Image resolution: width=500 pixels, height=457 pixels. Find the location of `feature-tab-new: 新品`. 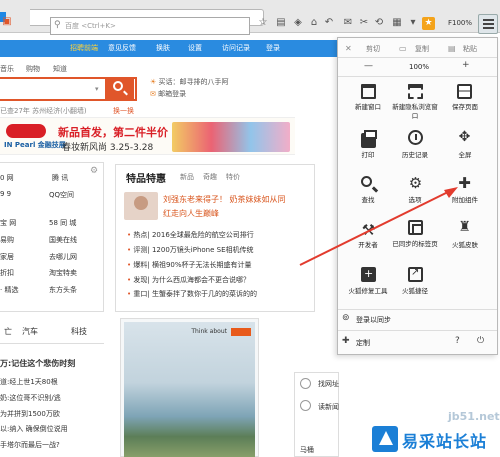

feature-tab-new: 新品 is located at coordinates (187, 177).